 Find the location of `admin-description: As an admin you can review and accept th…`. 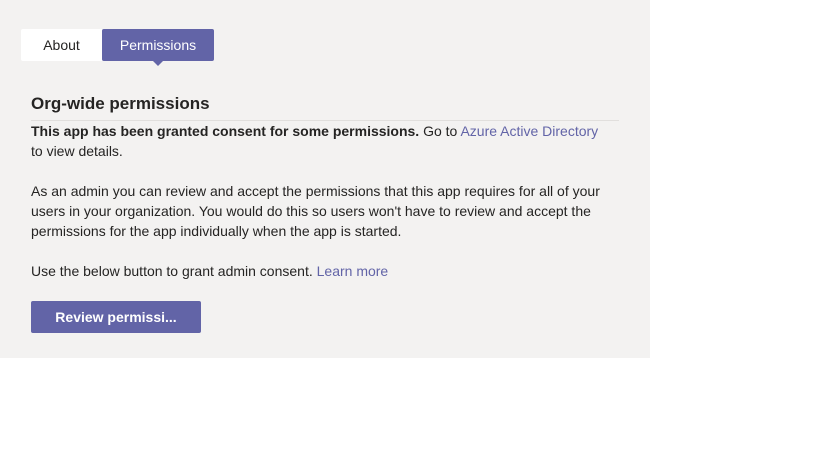

admin-description: As an admin you can review and accept th… is located at coordinates (315, 211).